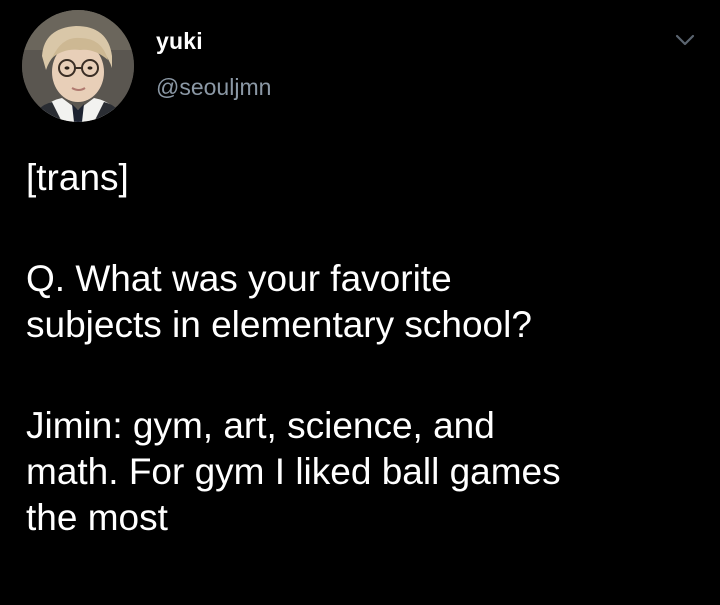 The width and height of the screenshot is (720, 605). I want to click on text-answer-line-3: the most, so click(97, 517).